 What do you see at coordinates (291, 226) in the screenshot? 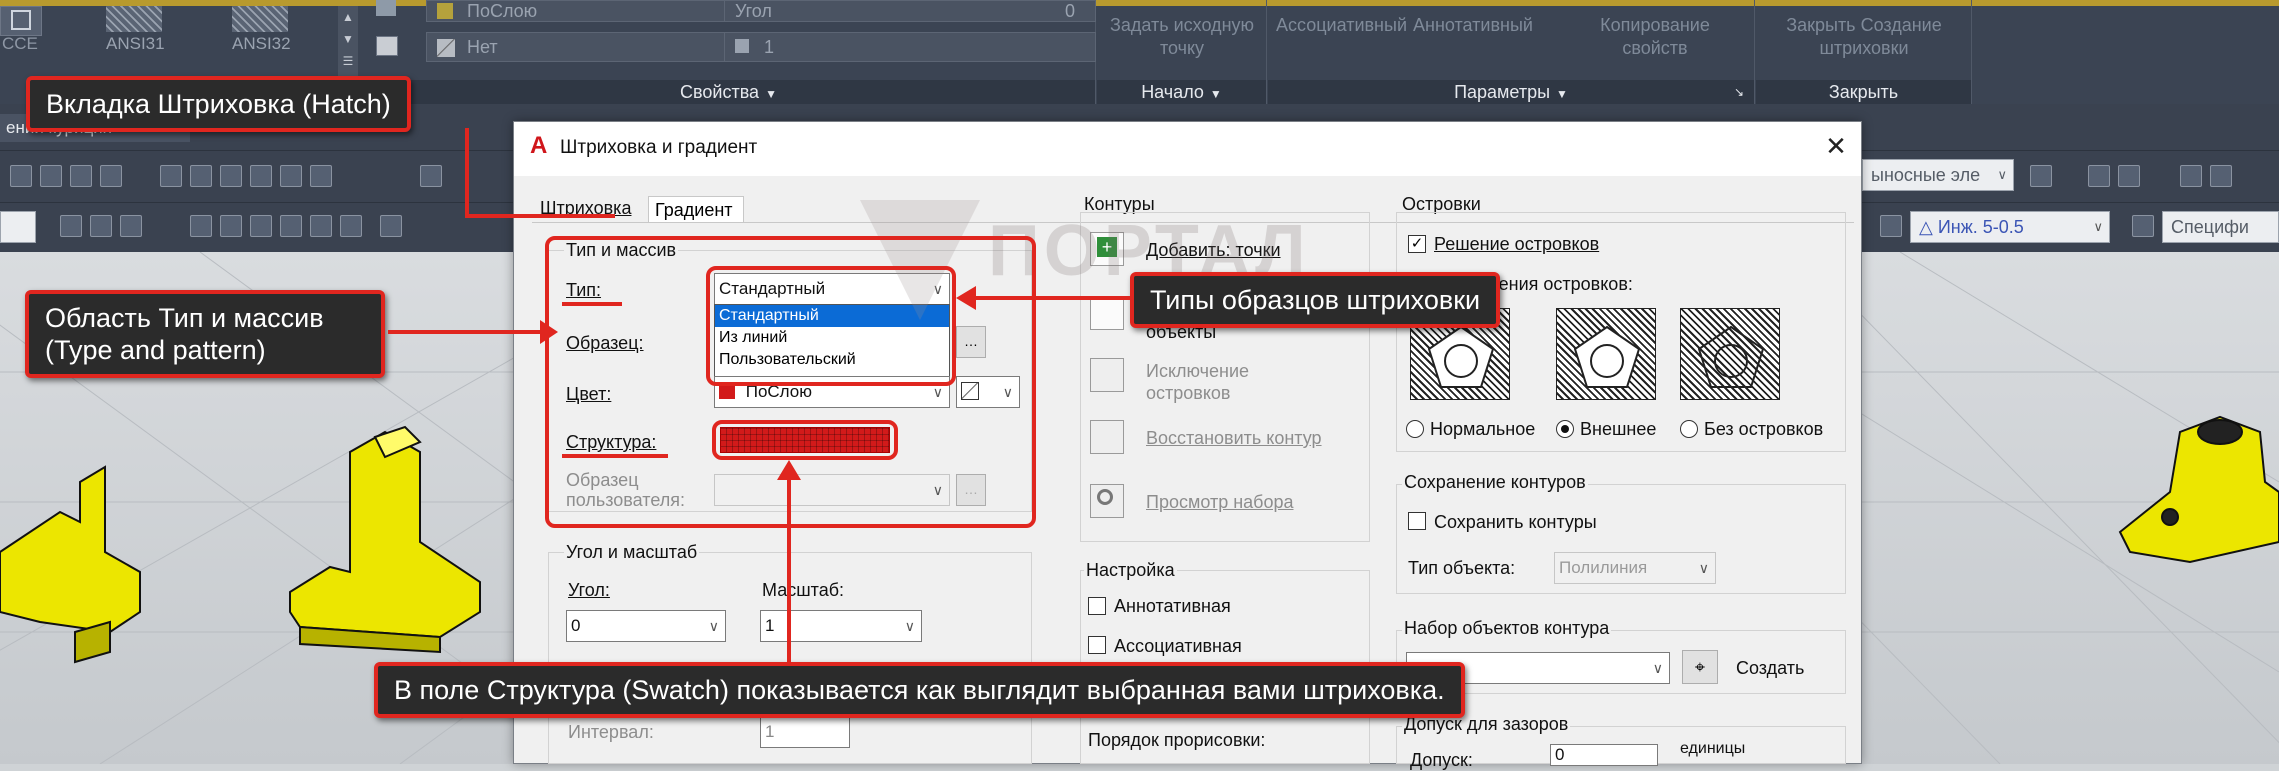
I see `layer-lock-icon` at bounding box center [291, 226].